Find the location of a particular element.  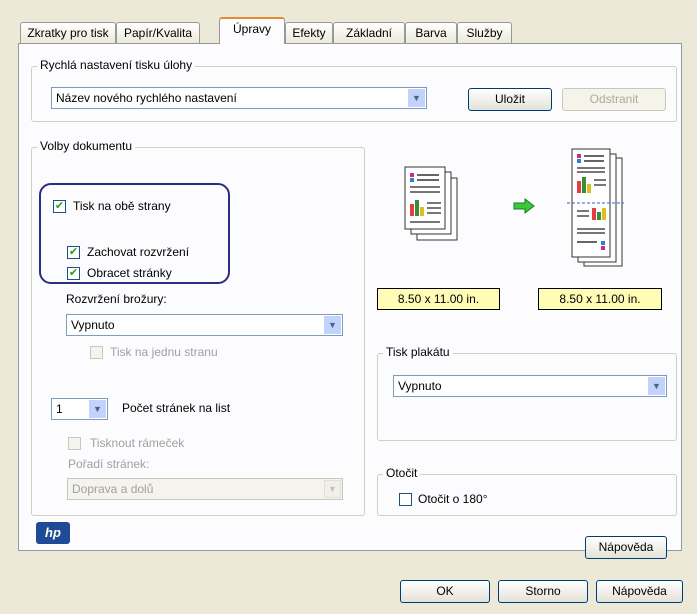

delete-button: Odstranit is located at coordinates (614, 99).